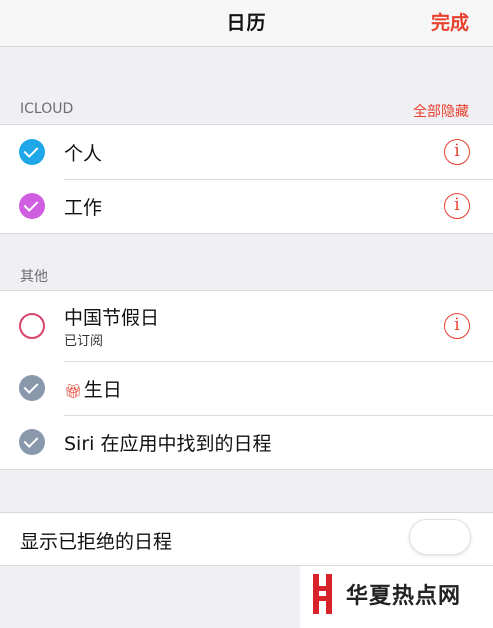  What do you see at coordinates (34, 277) in the screenshot?
I see `other-section-header: 其他` at bounding box center [34, 277].